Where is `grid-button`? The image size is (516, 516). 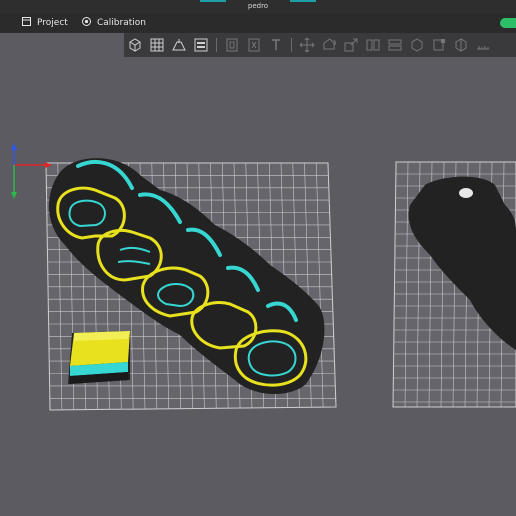
grid-button is located at coordinates (157, 45).